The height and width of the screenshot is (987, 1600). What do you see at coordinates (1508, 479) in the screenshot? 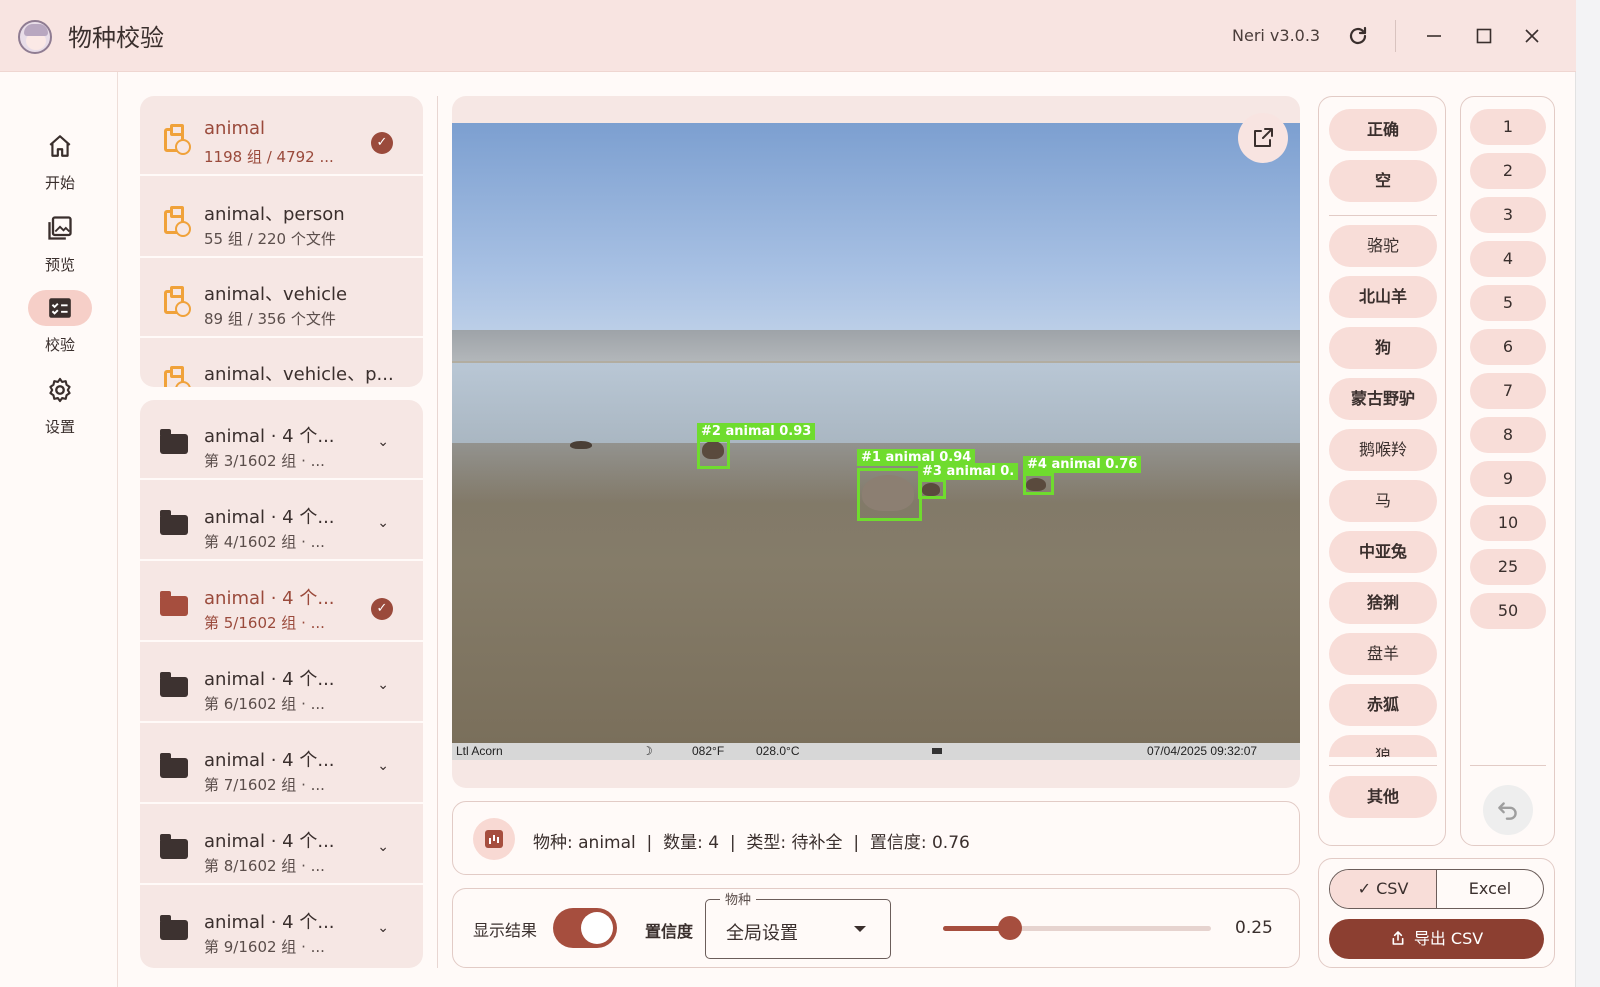
I see `count-button: 9` at bounding box center [1508, 479].